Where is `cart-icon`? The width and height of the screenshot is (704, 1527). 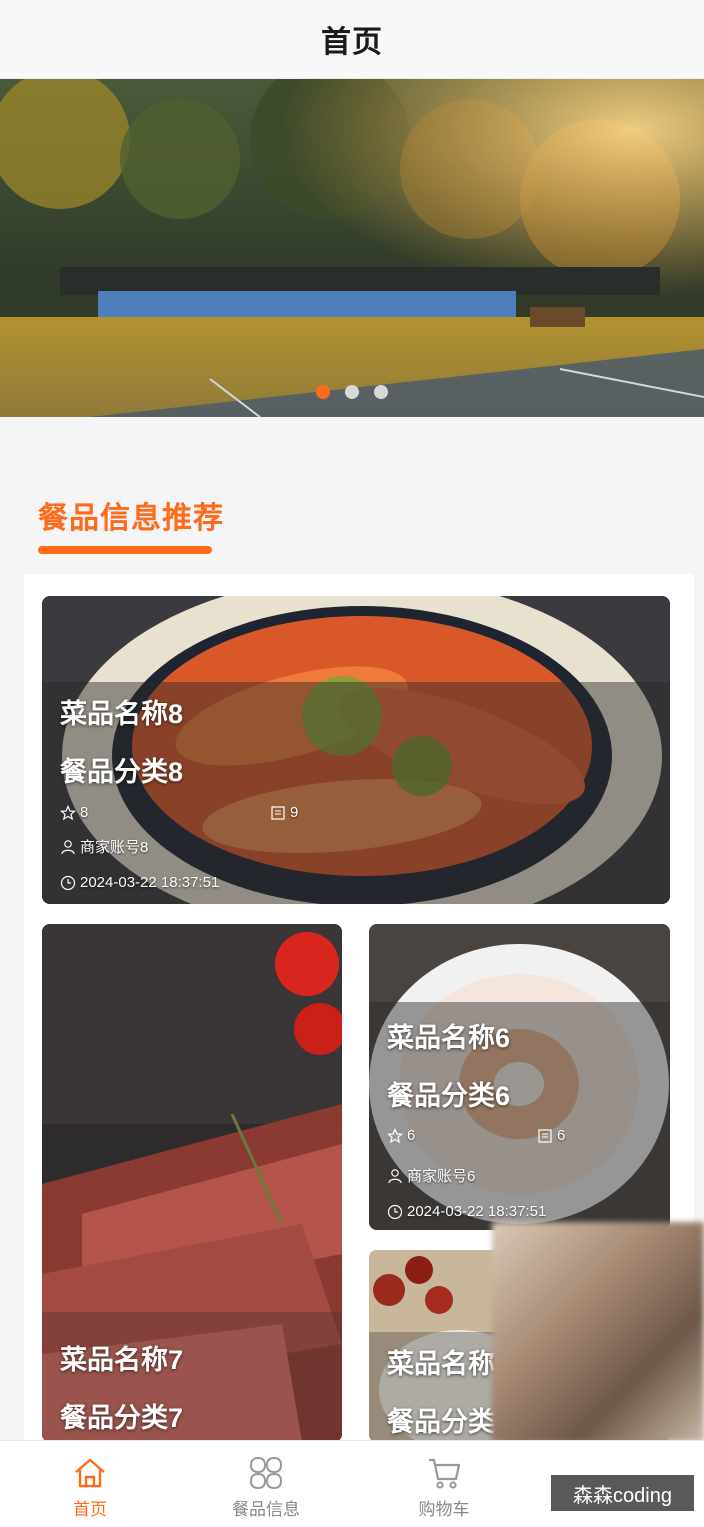 cart-icon is located at coordinates (445, 1473).